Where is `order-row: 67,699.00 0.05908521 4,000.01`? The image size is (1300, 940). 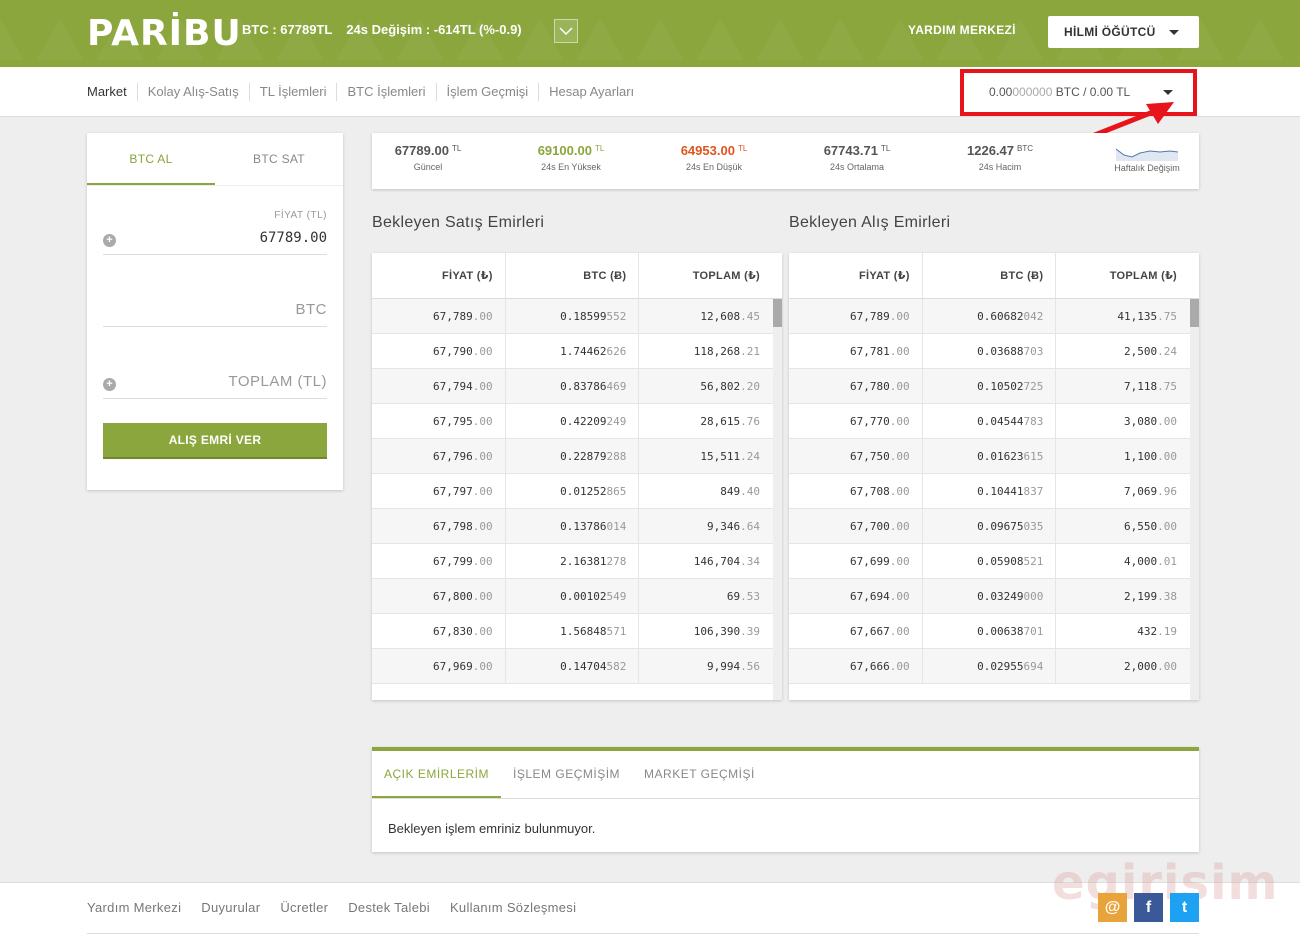 order-row: 67,699.00 0.05908521 4,000.01 is located at coordinates (994, 561).